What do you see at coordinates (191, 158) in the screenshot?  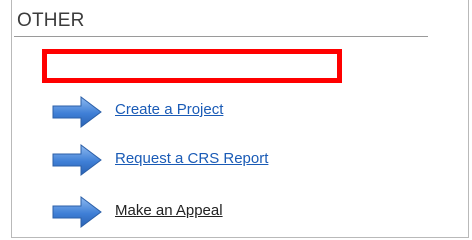 I see `request-crs-report-link: Request a CRS Report` at bounding box center [191, 158].